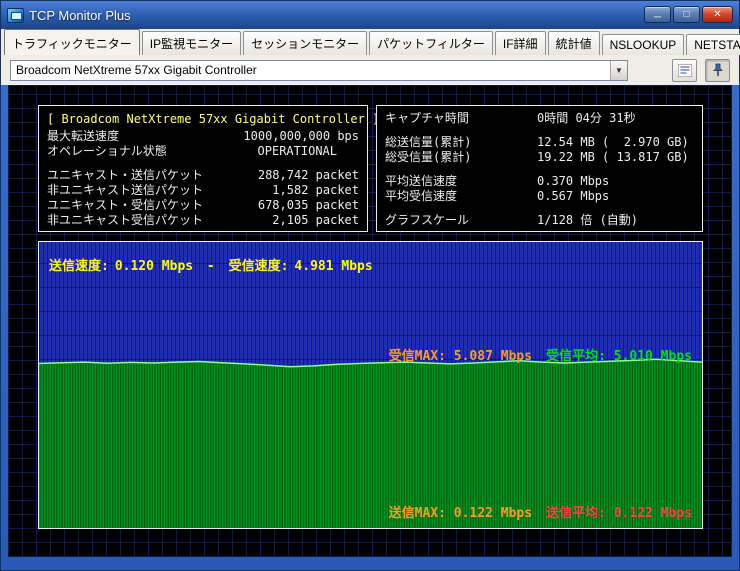  I want to click on window-controls: ─ □ ✕, so click(688, 14).